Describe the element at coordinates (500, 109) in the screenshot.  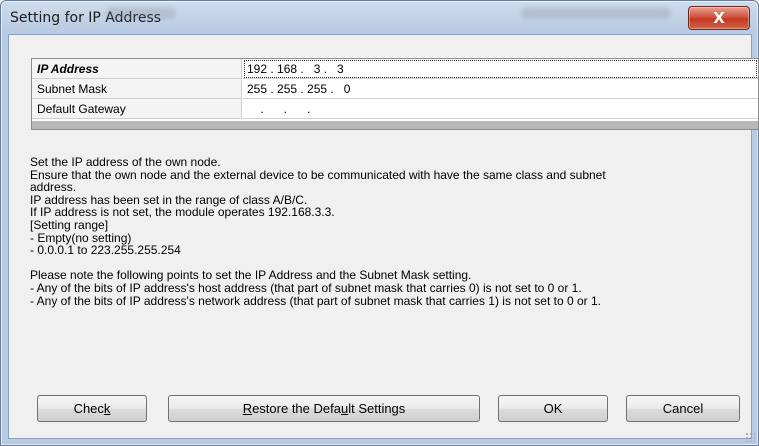
I see `default-gateway-field: . . .` at that location.